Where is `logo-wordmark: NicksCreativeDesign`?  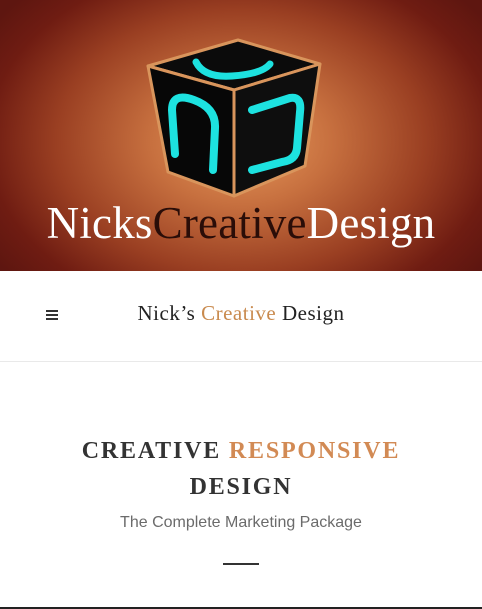
logo-wordmark: NicksCreativeDesign is located at coordinates (241, 223).